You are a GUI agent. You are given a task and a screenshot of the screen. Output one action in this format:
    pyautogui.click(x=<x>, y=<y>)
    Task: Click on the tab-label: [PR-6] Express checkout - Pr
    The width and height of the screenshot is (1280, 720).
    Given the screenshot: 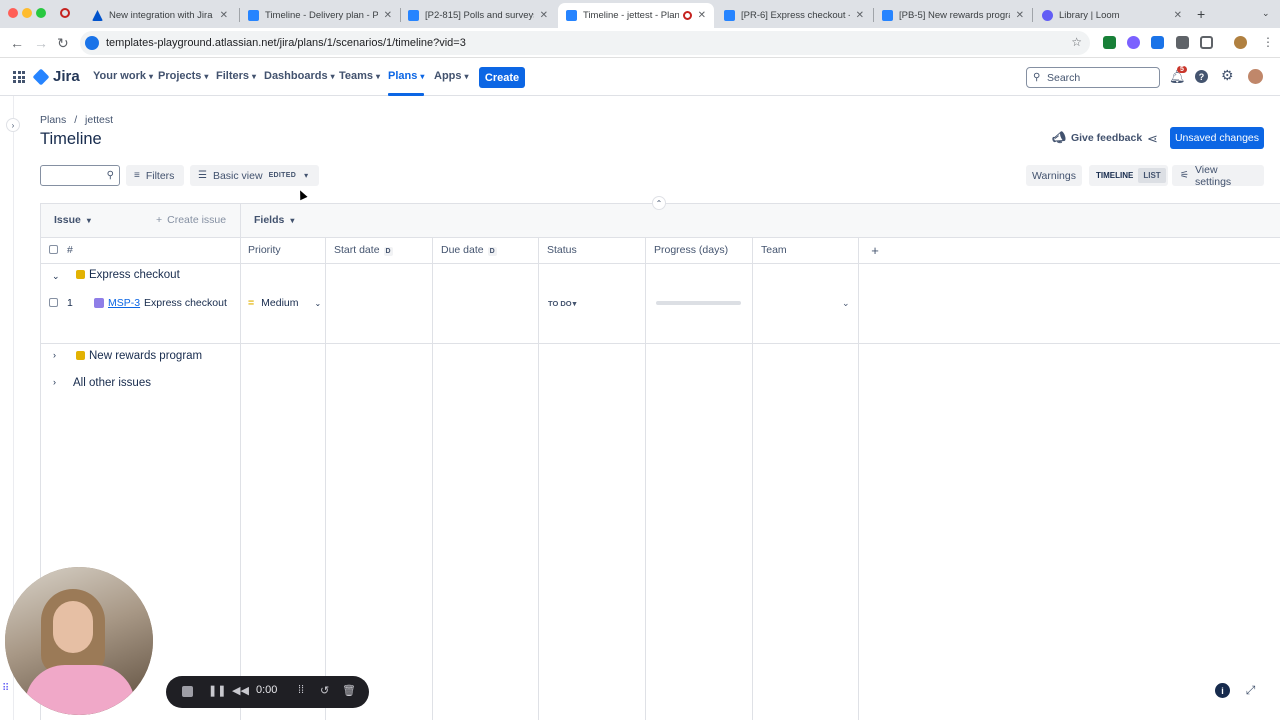 What is the action you would take?
    pyautogui.click(x=795, y=15)
    